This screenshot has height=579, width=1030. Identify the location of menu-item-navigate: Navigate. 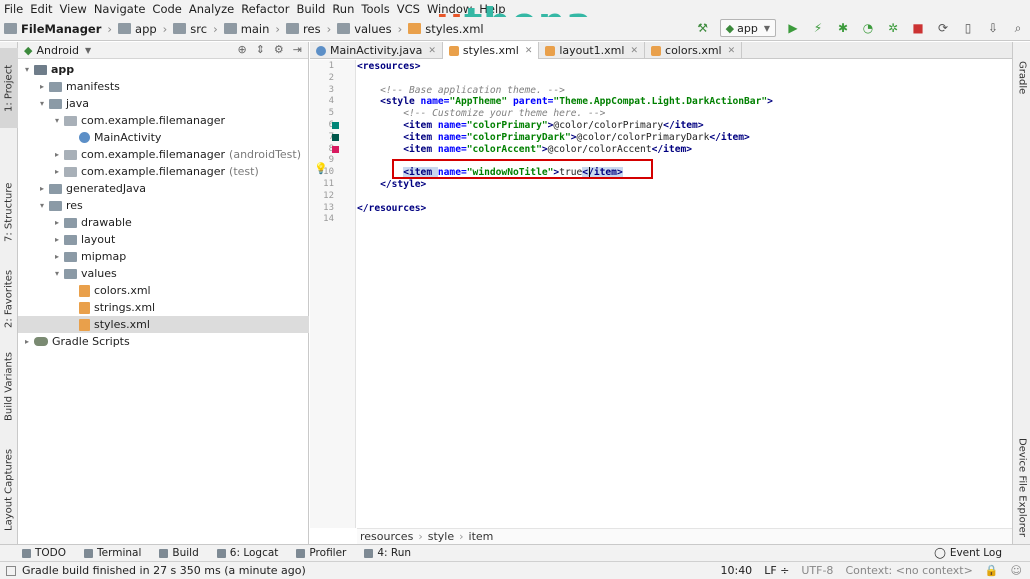
(120, 9).